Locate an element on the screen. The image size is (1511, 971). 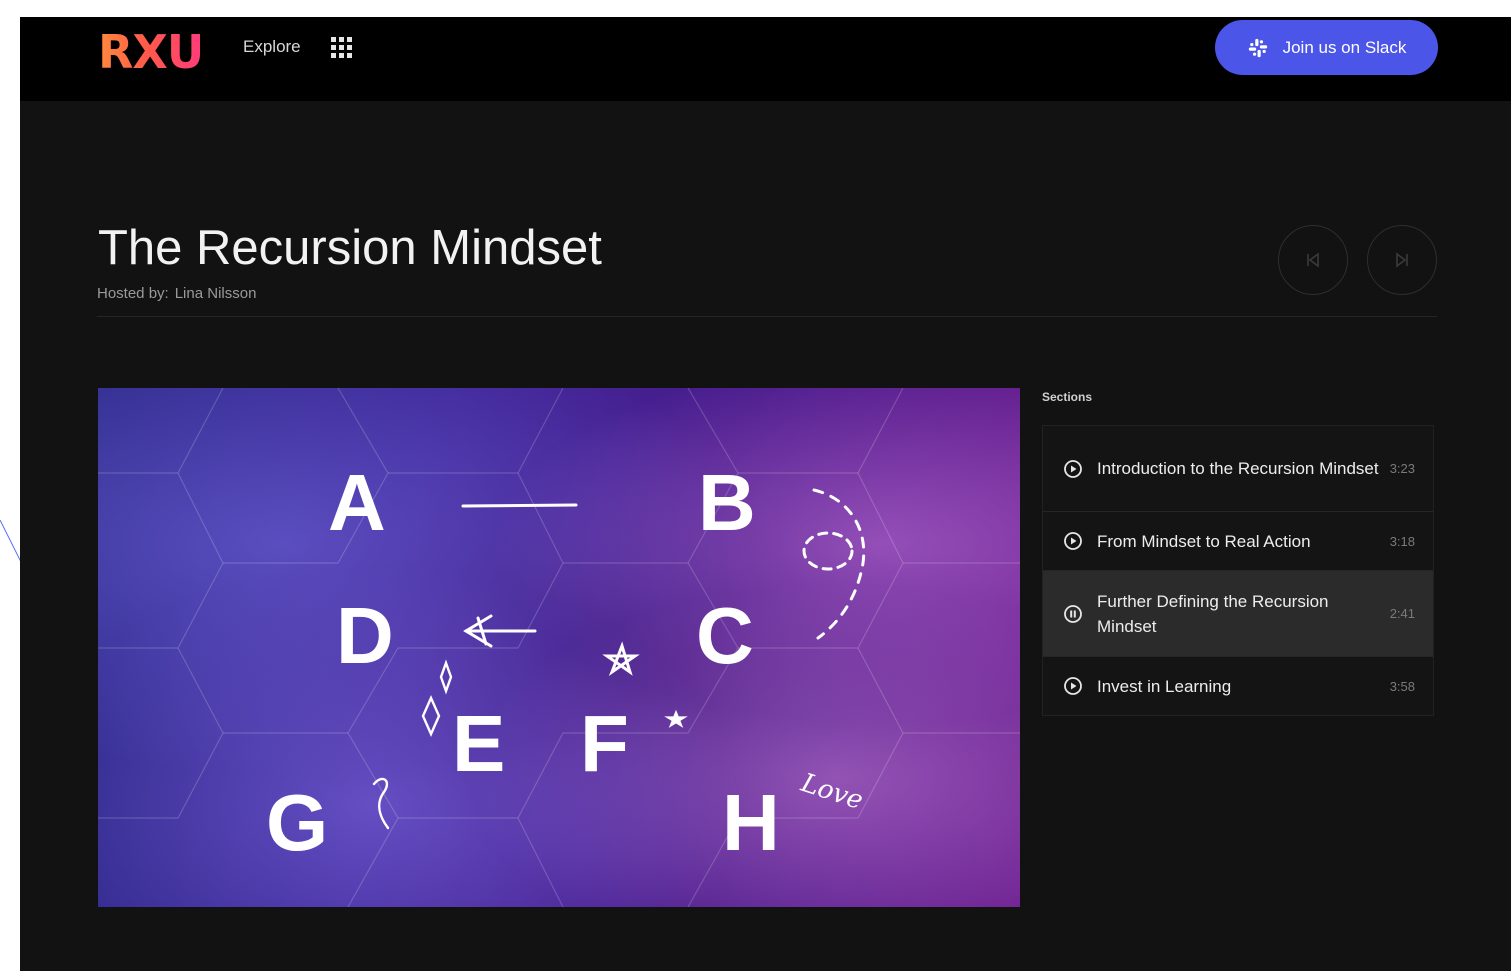
section-duration: 3:58 is located at coordinates (1402, 686).